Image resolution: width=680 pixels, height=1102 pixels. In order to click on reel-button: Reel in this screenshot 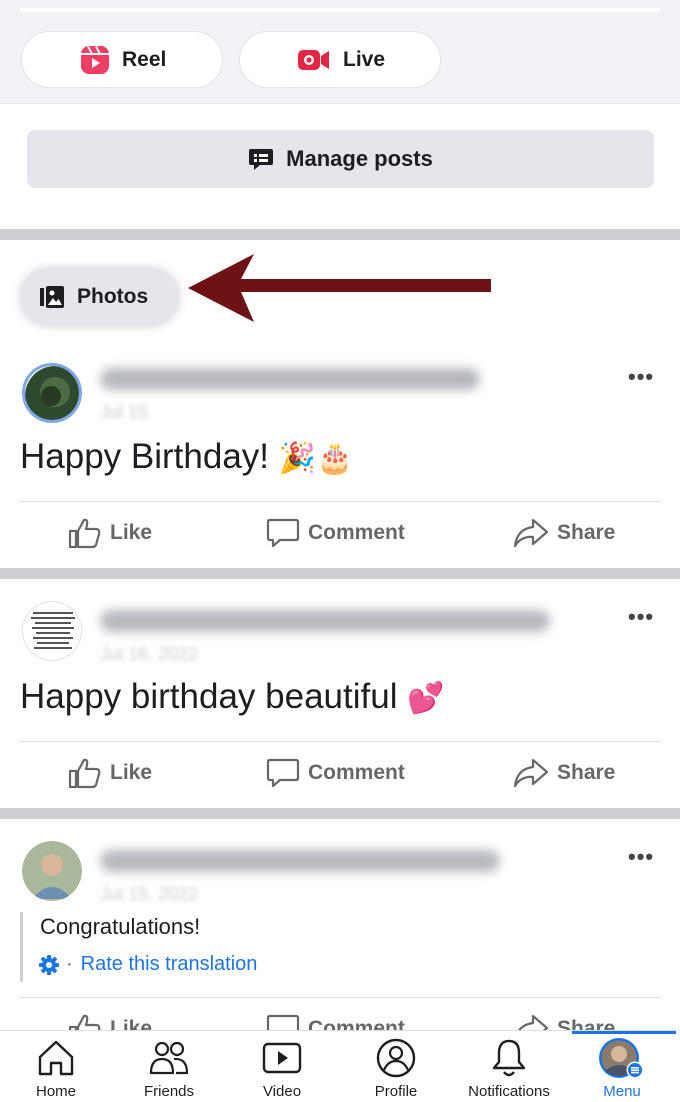, I will do `click(122, 59)`.